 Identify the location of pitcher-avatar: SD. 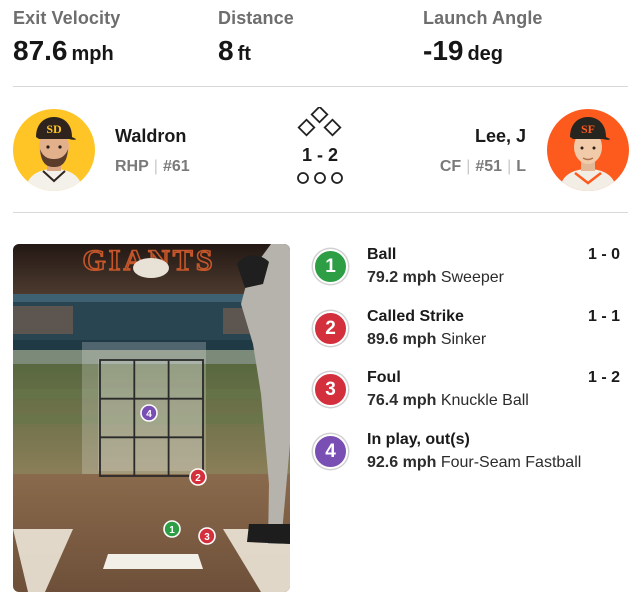
(54, 150).